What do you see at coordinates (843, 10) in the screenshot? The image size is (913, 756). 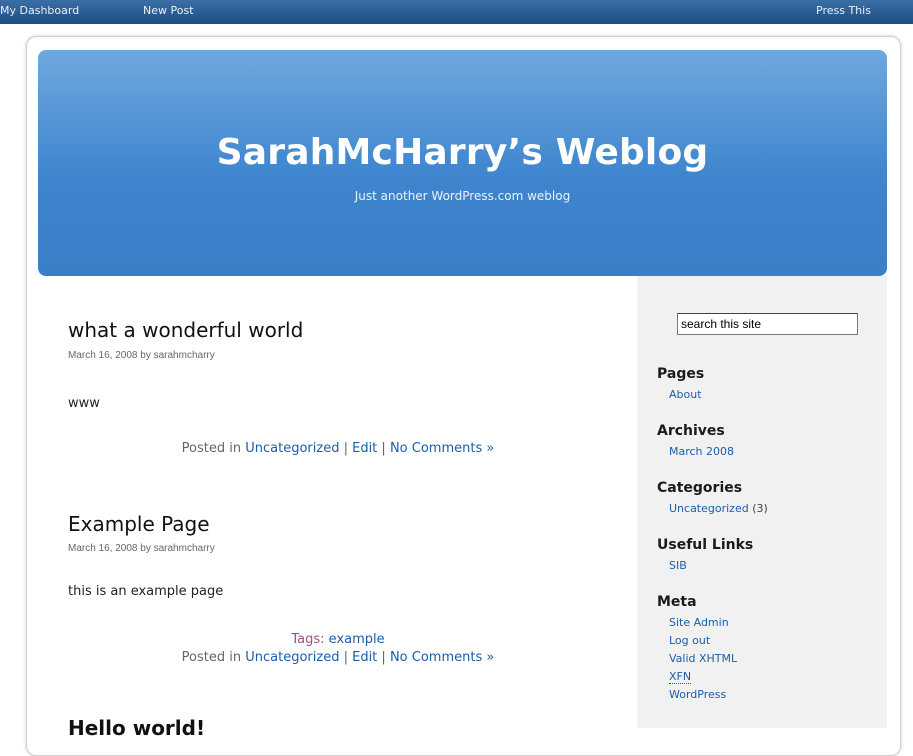 I see `press-this-link: Press This` at bounding box center [843, 10].